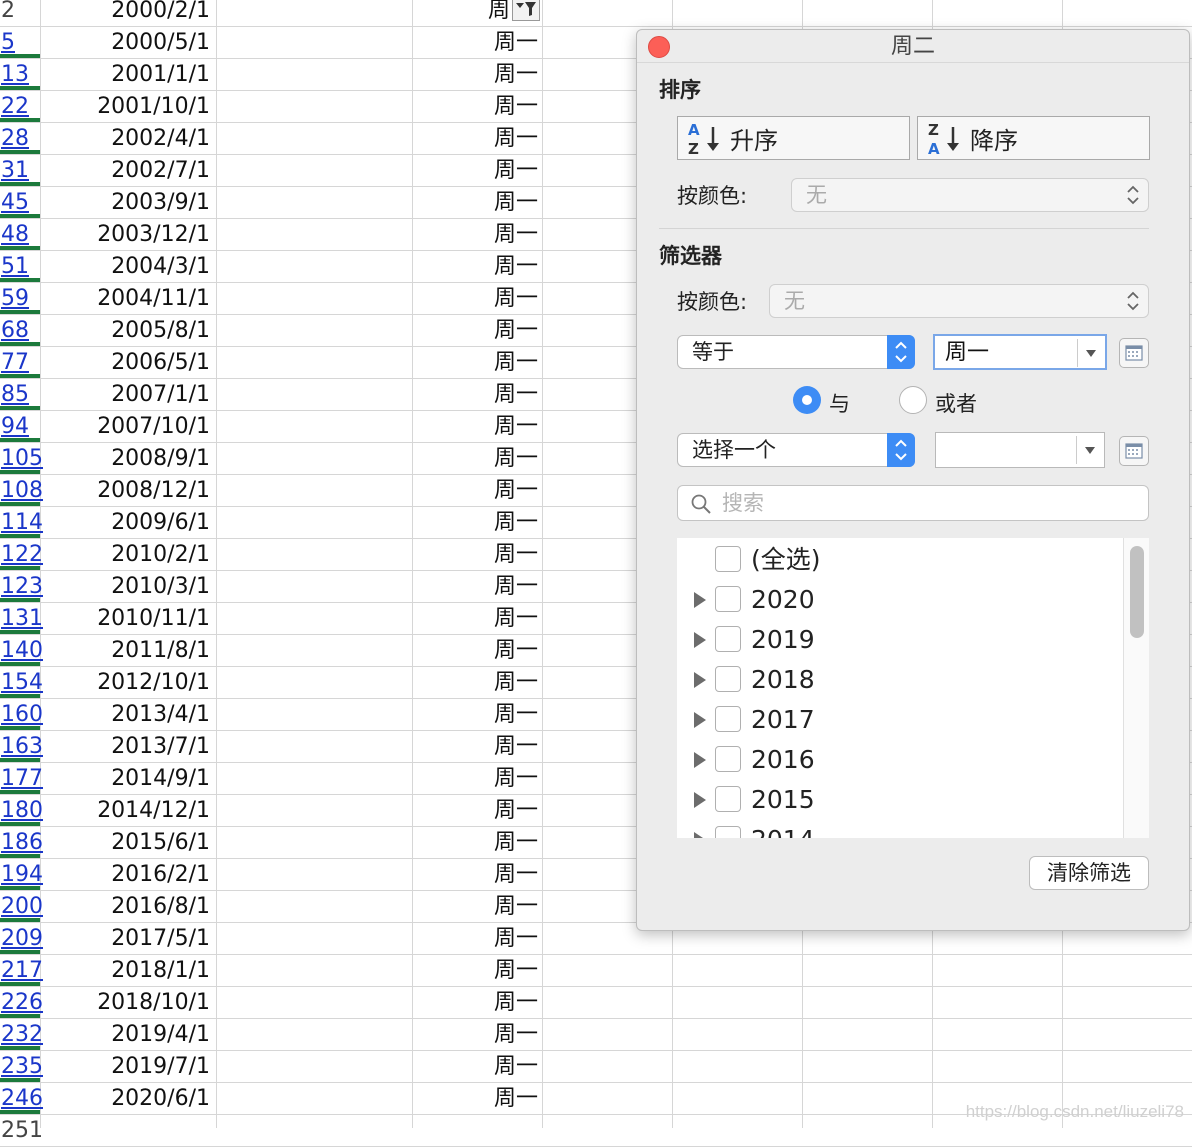  Describe the element at coordinates (128, 298) in the screenshot. I see `date-cell: 2004/11/1` at that location.